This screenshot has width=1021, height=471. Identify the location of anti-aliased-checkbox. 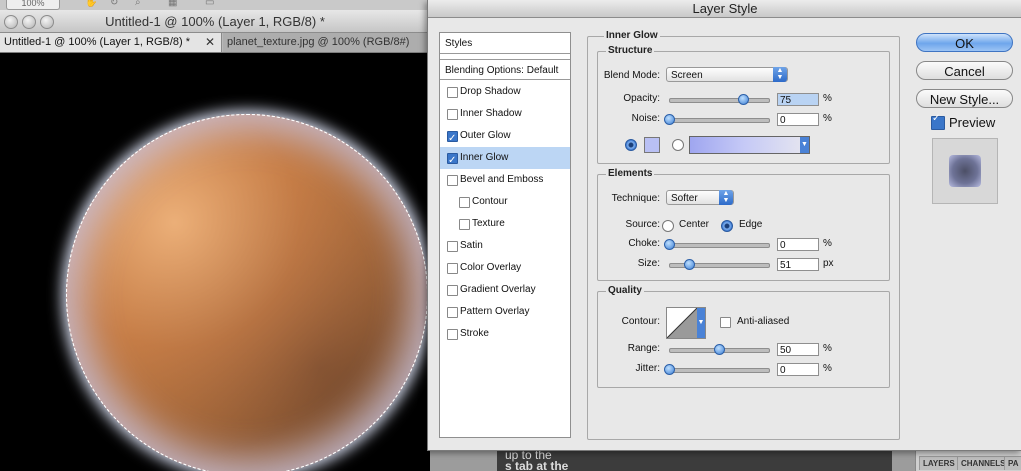
(725, 322).